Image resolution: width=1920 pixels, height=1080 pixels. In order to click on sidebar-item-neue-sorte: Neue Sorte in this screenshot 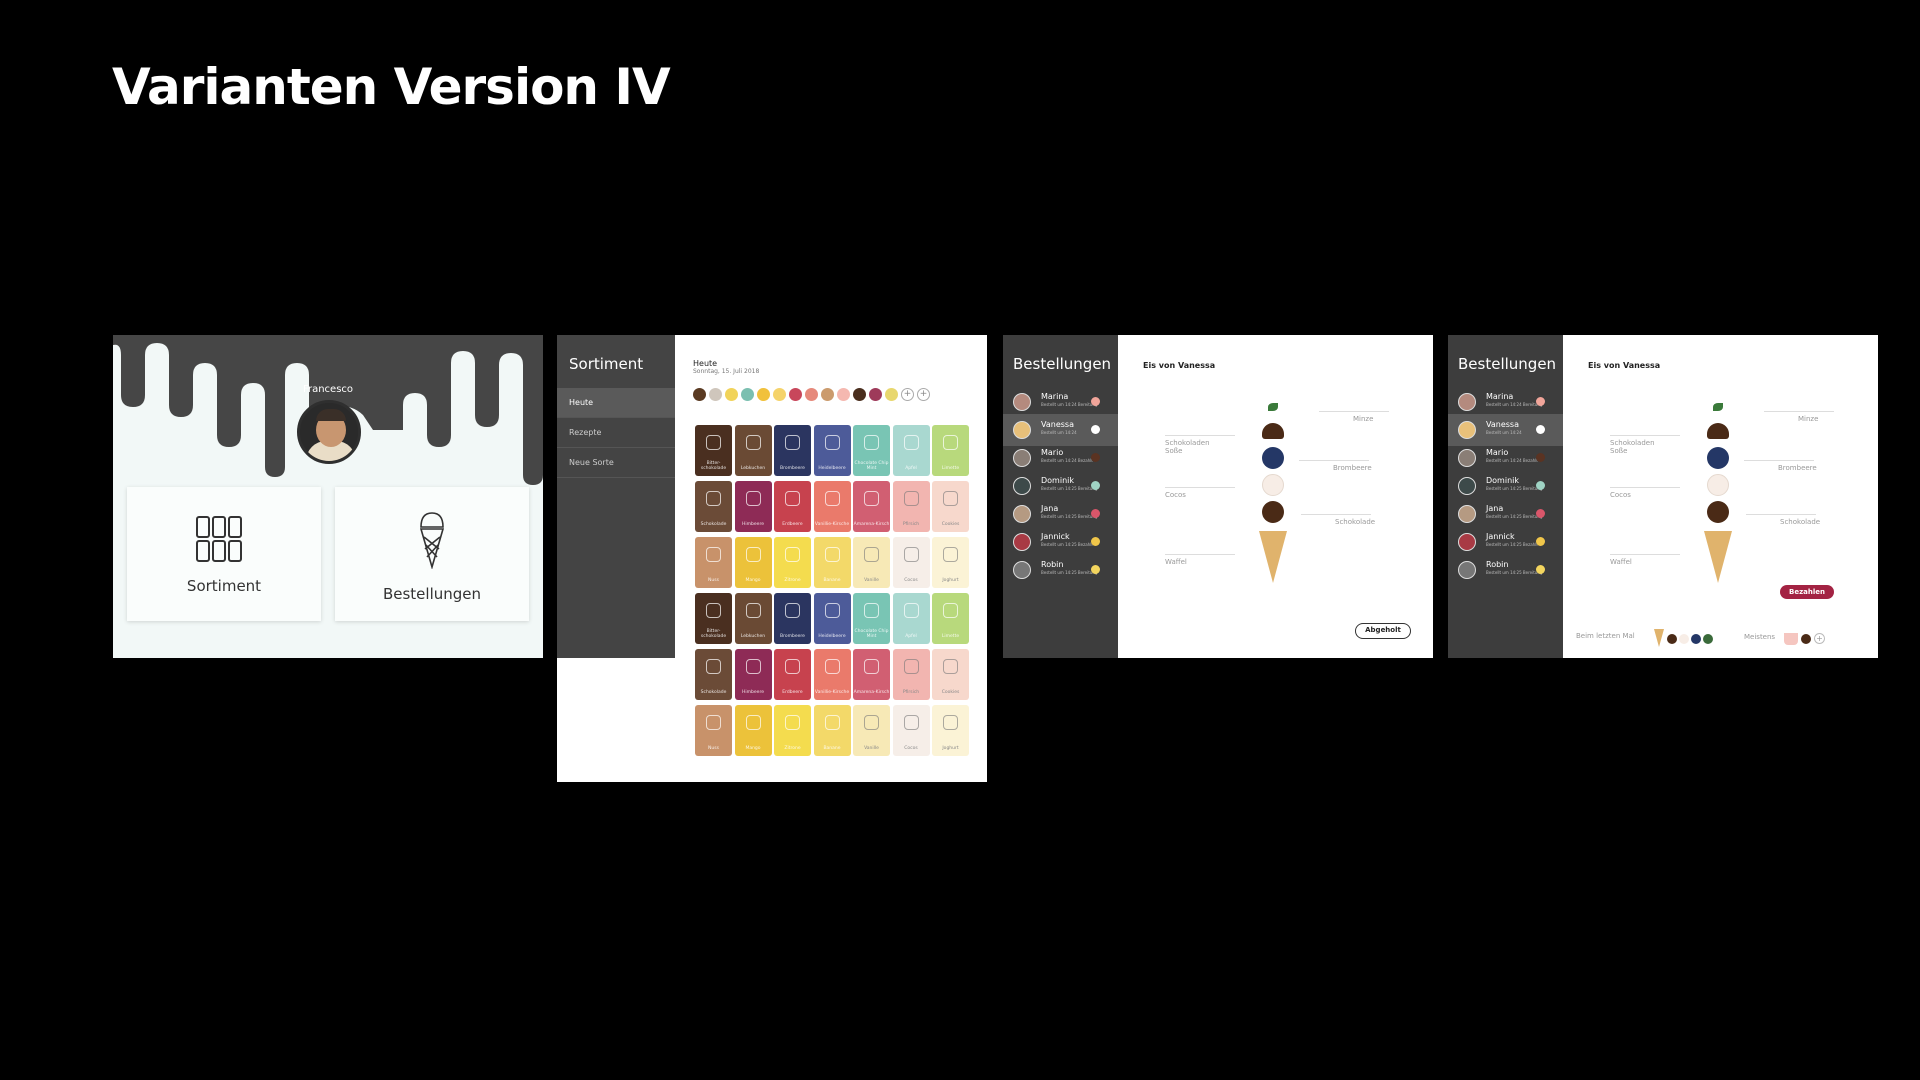, I will do `click(616, 463)`.